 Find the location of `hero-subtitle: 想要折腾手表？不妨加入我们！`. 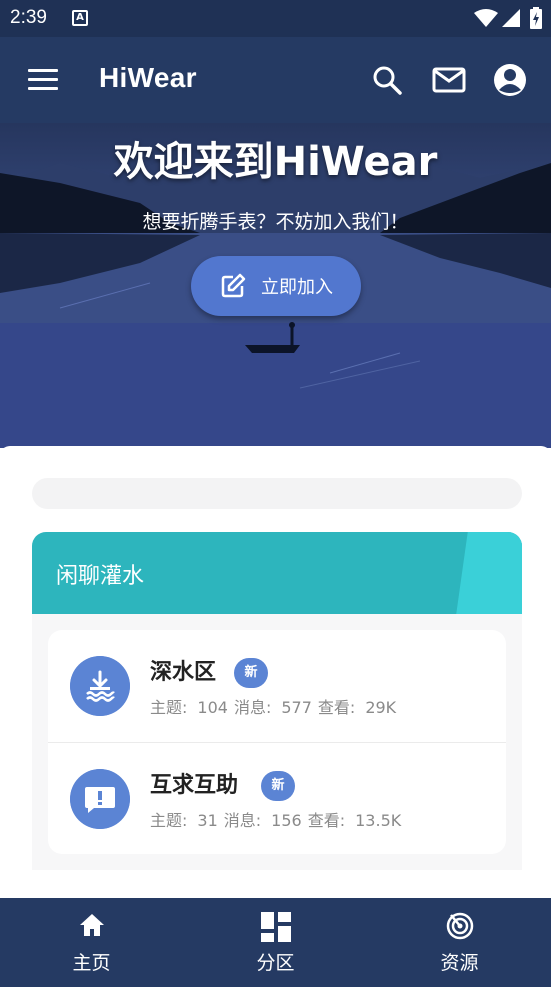

hero-subtitle: 想要折腾手表？不妨加入我们！ is located at coordinates (275, 222).